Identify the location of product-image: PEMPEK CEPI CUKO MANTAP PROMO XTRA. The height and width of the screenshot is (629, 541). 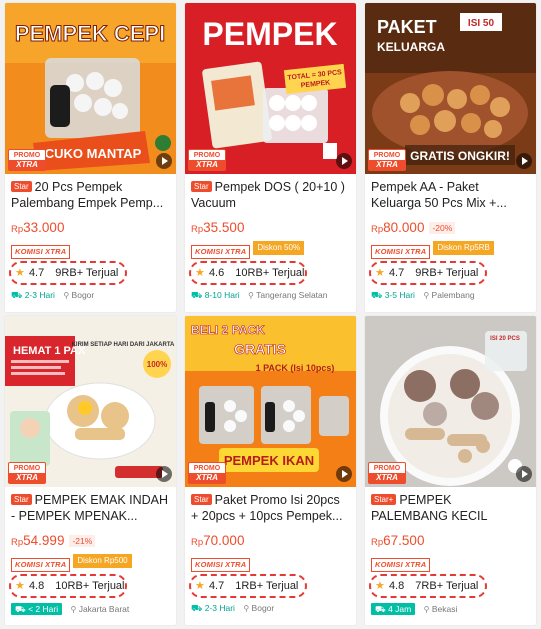
(90, 88).